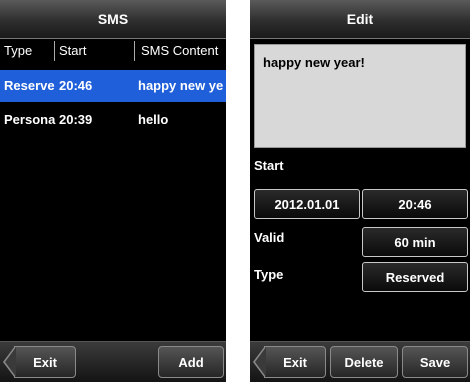  What do you see at coordinates (113, 86) in the screenshot?
I see `sms-row-selected: Reserve 20:46 happy new ye` at bounding box center [113, 86].